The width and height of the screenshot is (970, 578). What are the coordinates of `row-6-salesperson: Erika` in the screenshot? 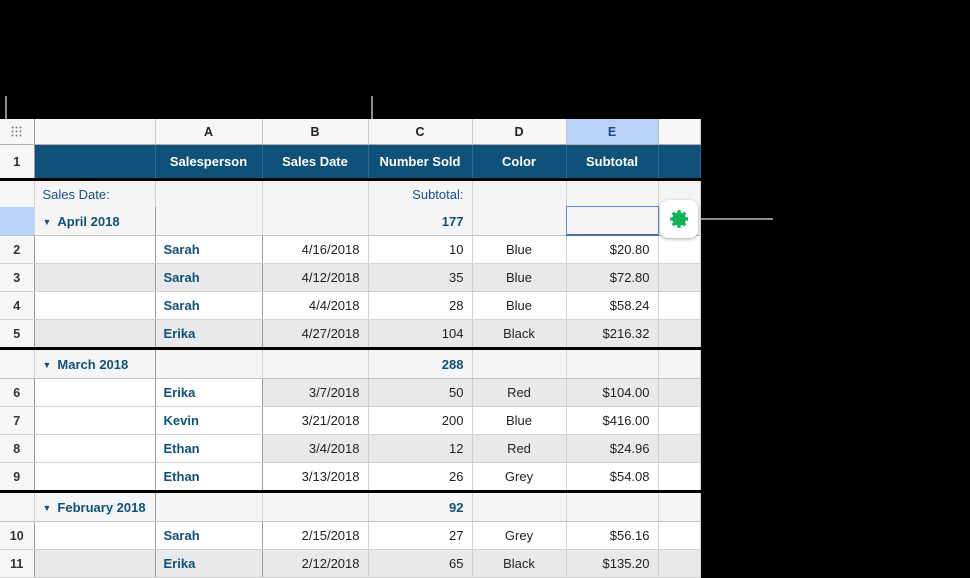 It's located at (209, 392).